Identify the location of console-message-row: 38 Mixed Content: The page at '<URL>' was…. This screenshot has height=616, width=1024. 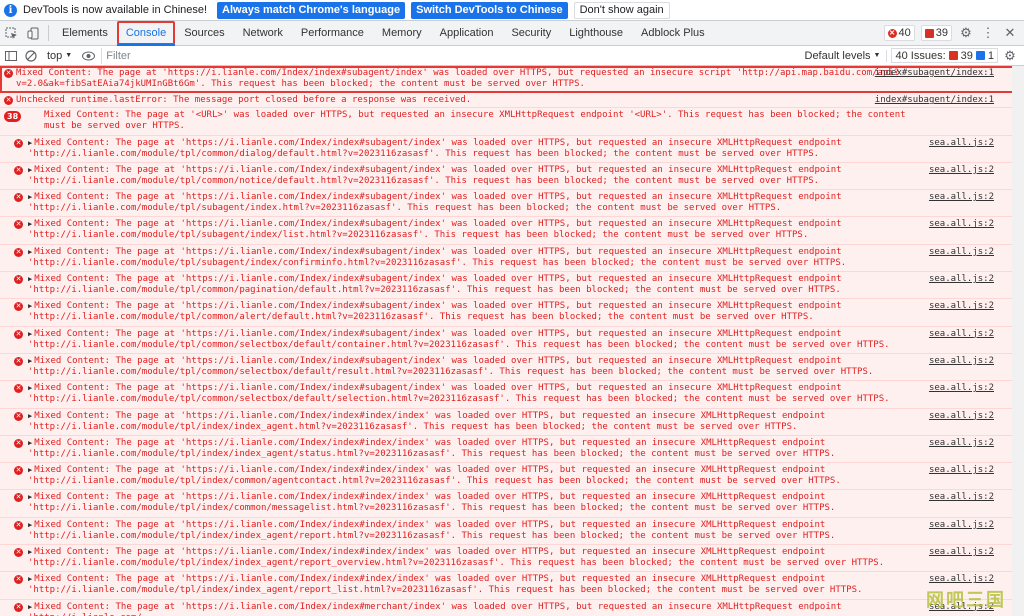
(512, 122).